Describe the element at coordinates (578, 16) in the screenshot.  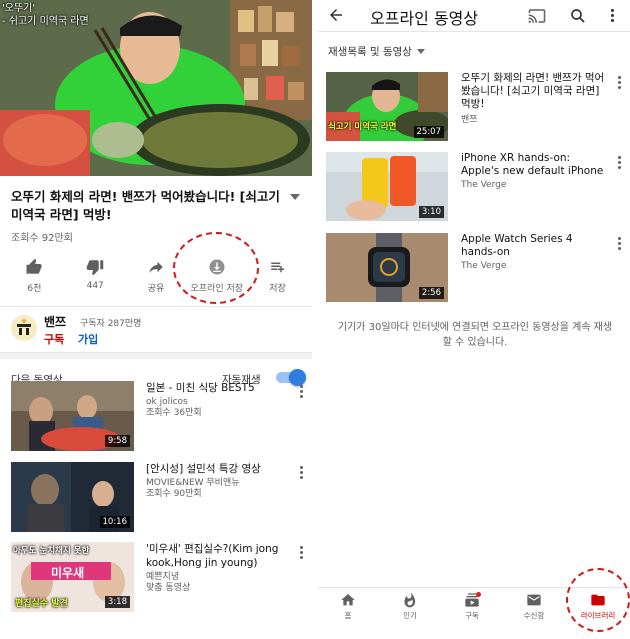
I see `search-icon` at that location.